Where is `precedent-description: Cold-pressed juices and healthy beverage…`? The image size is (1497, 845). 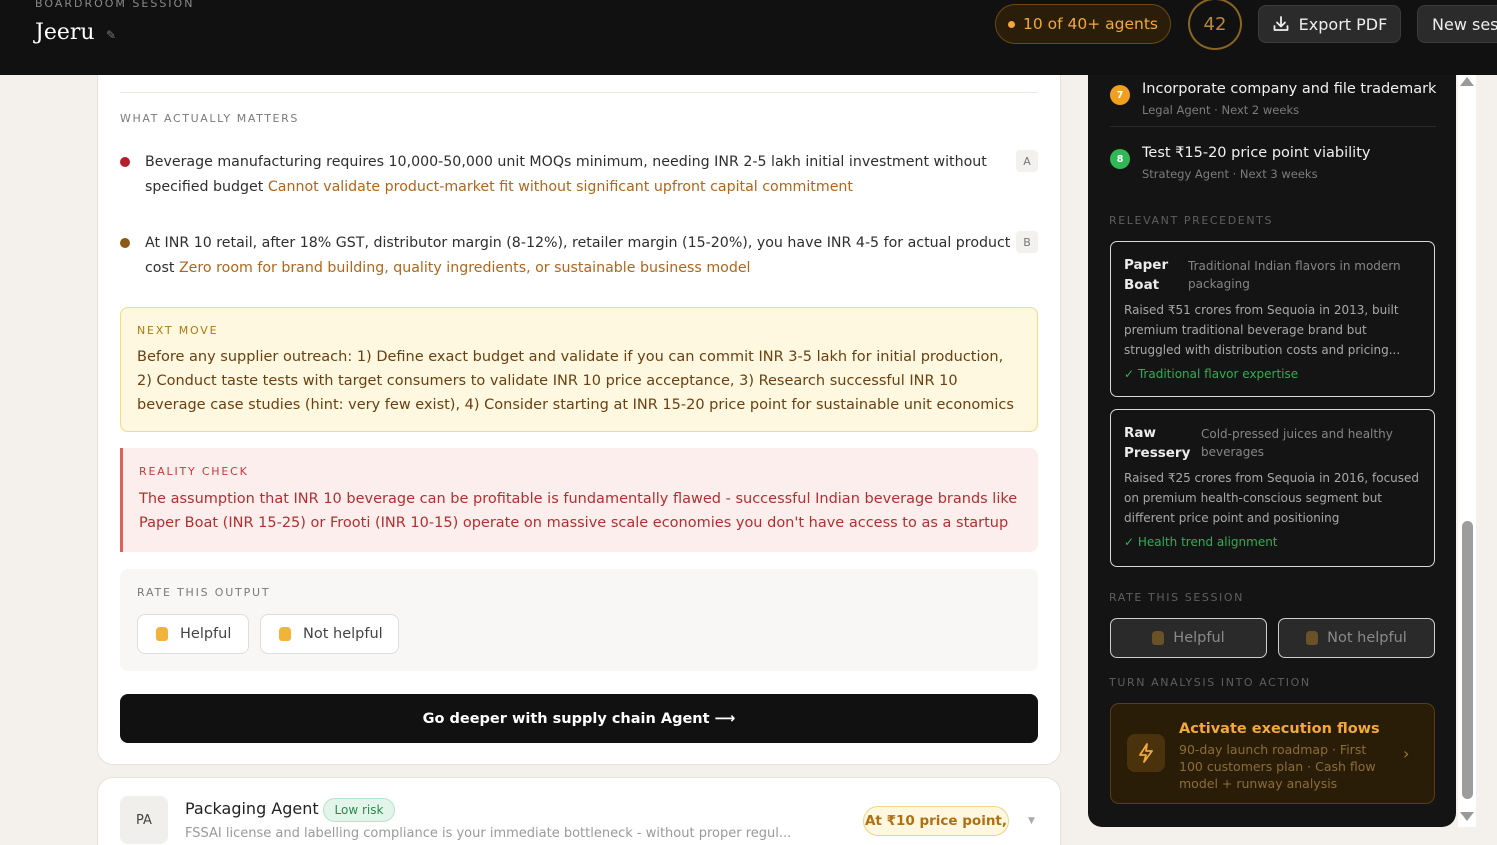 precedent-description: Cold-pressed juices and healthy beverage… is located at coordinates (1297, 443).